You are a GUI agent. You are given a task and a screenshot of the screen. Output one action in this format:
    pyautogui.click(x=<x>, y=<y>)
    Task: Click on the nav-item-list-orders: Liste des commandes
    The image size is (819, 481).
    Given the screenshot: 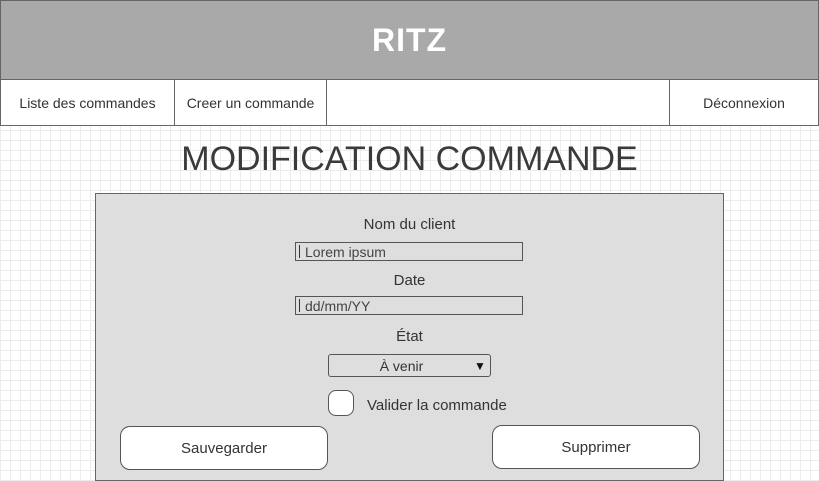 What is the action you would take?
    pyautogui.click(x=88, y=102)
    